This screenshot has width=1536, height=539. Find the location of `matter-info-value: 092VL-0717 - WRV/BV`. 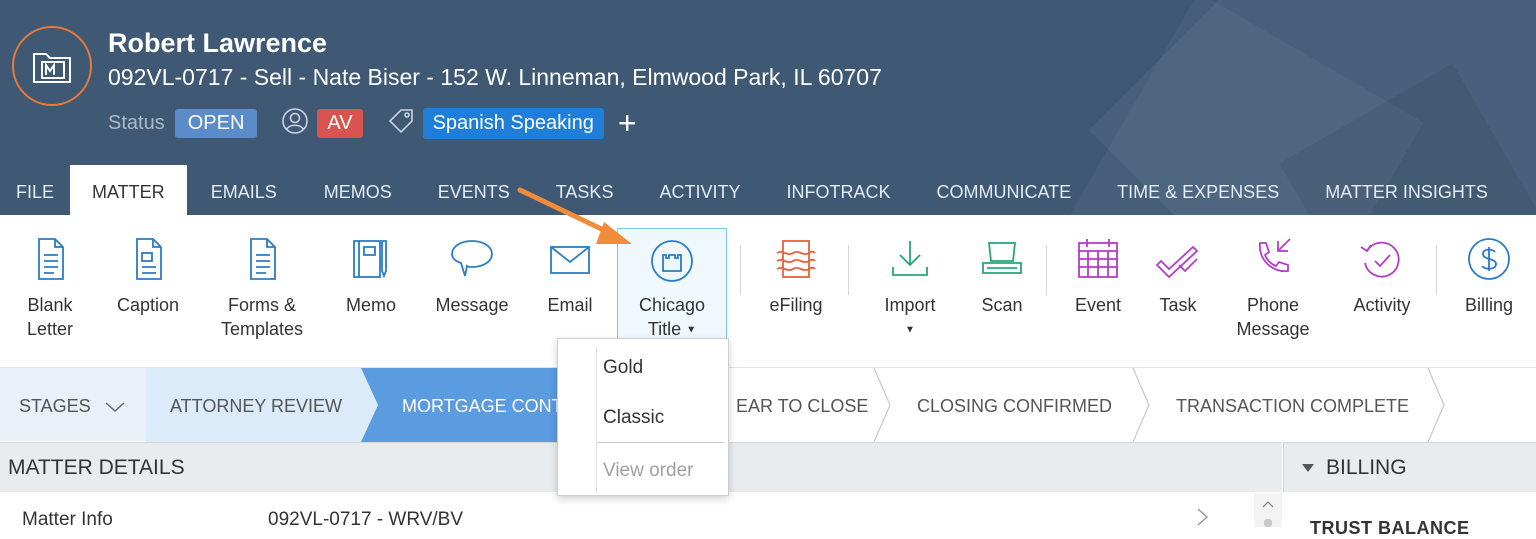

matter-info-value: 092VL-0717 - WRV/BV is located at coordinates (366, 519).